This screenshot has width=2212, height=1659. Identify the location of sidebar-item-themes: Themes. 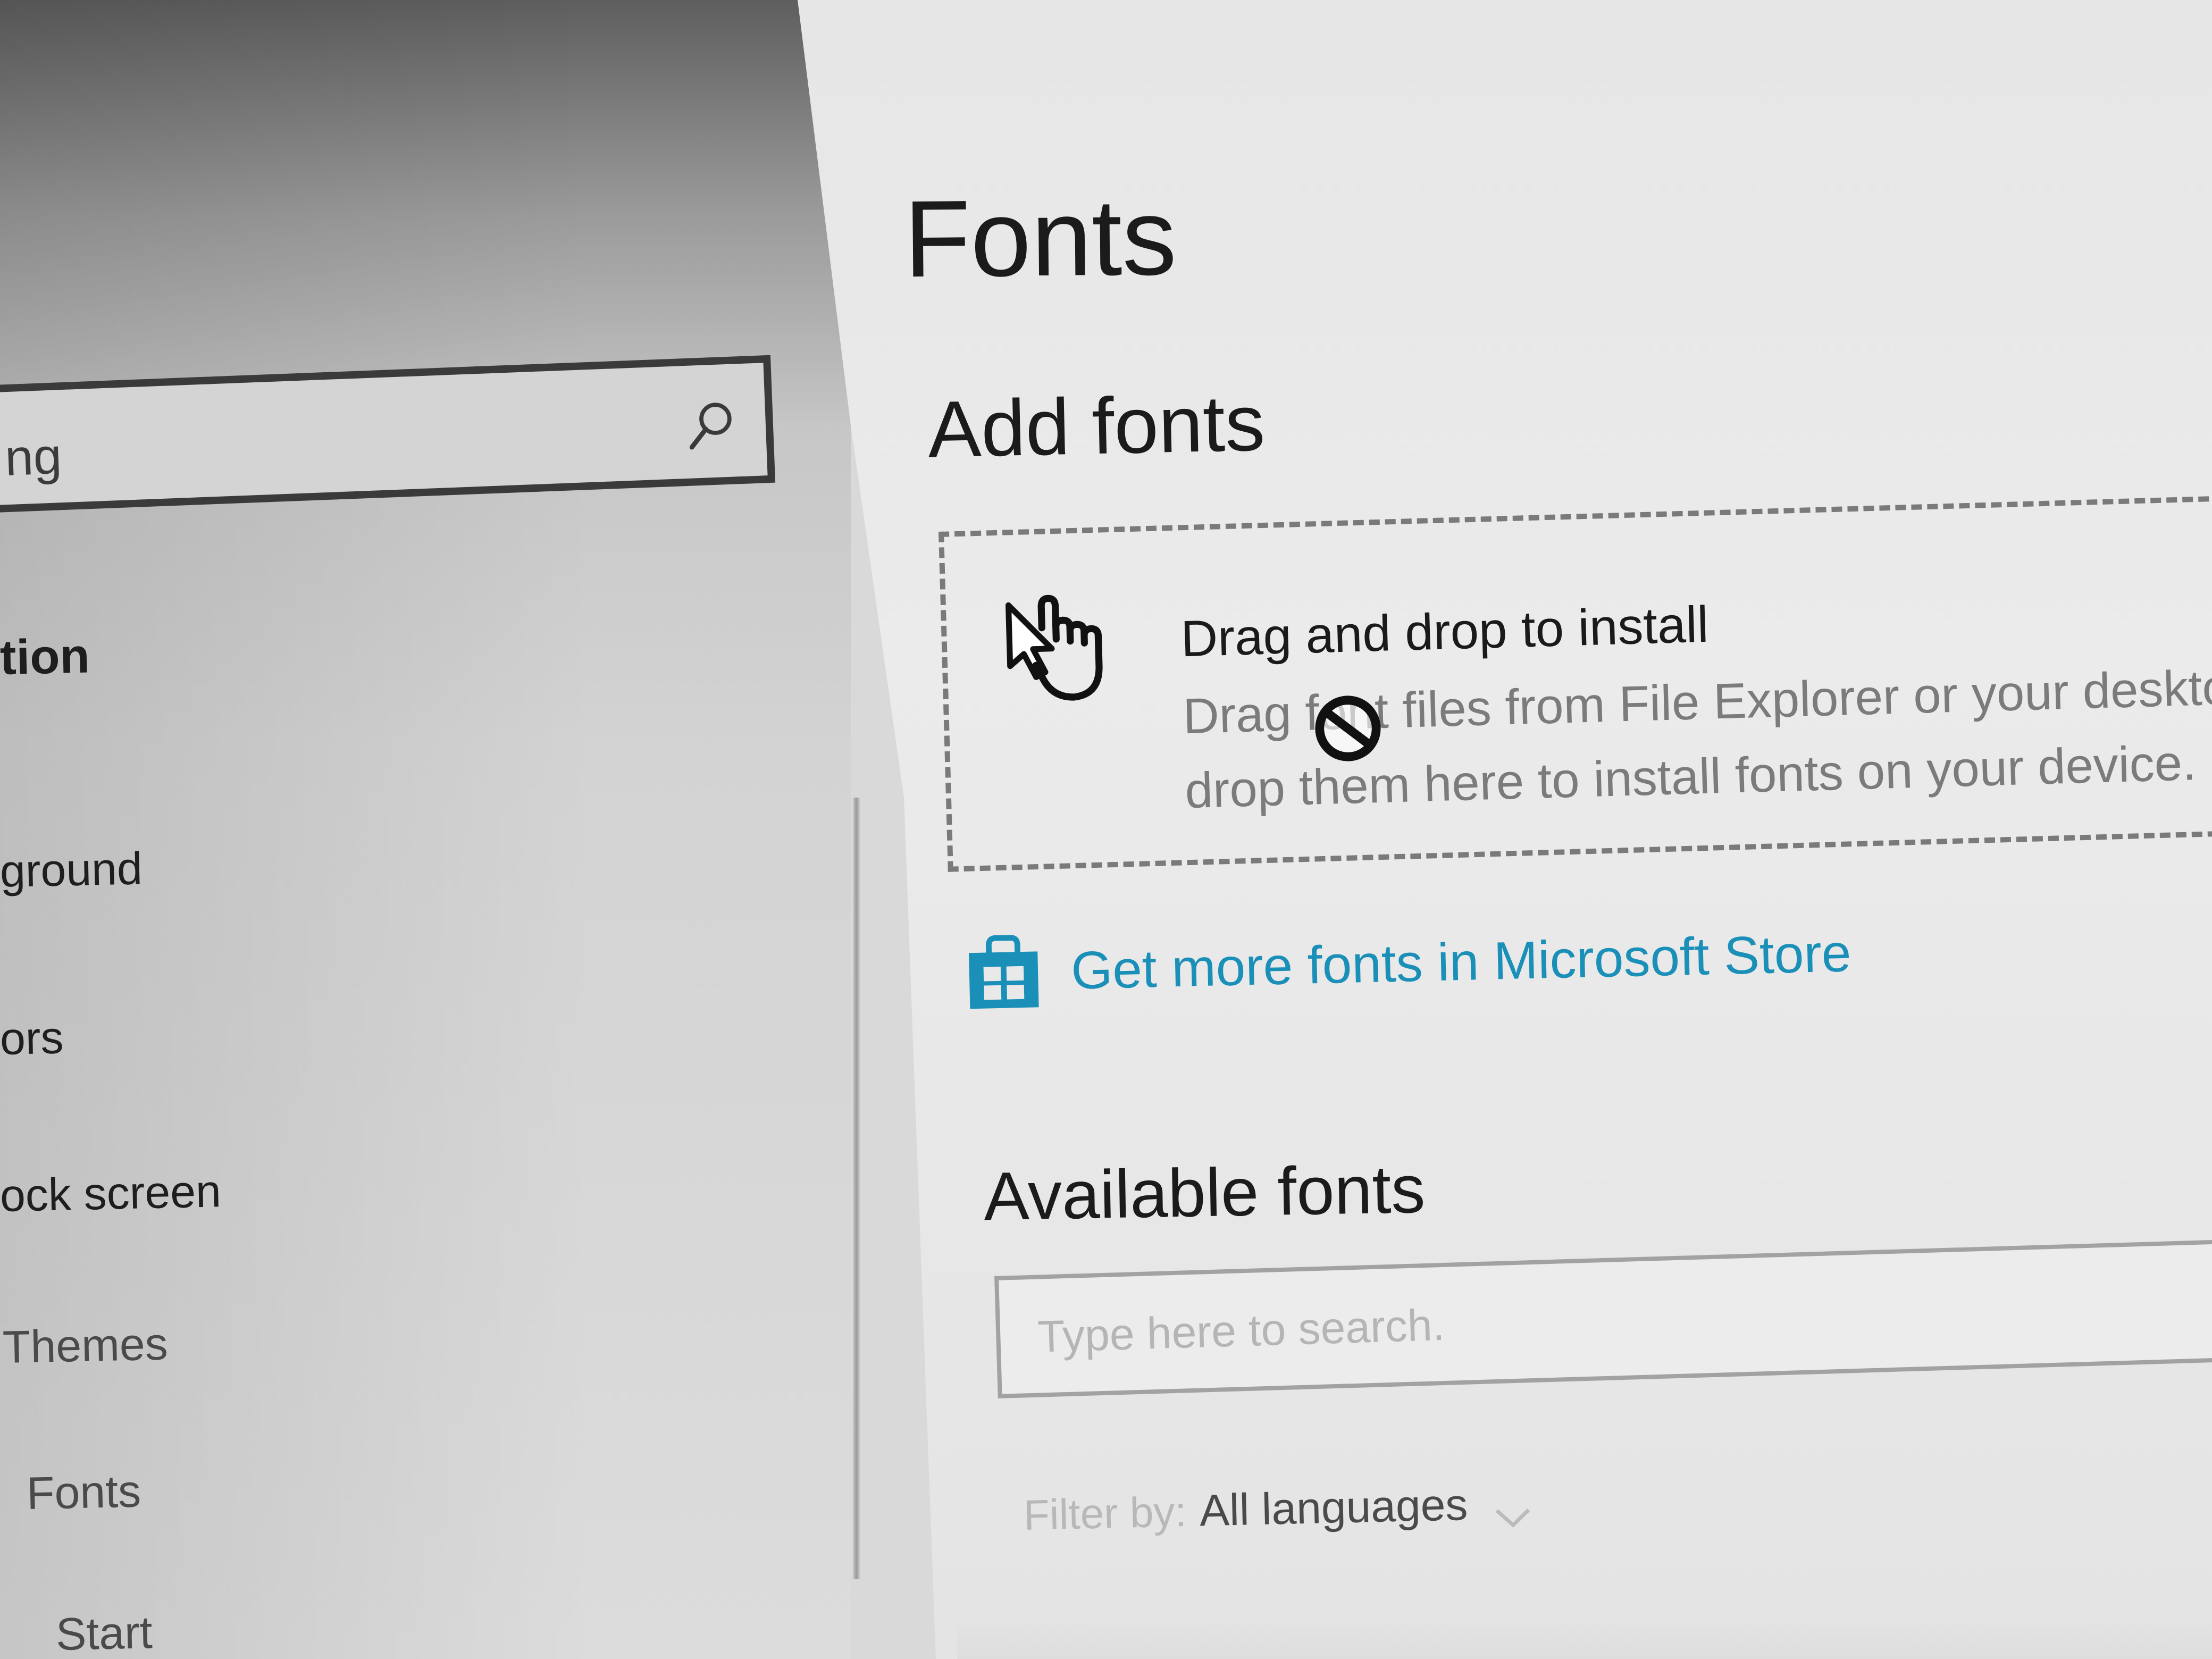
(85, 1346).